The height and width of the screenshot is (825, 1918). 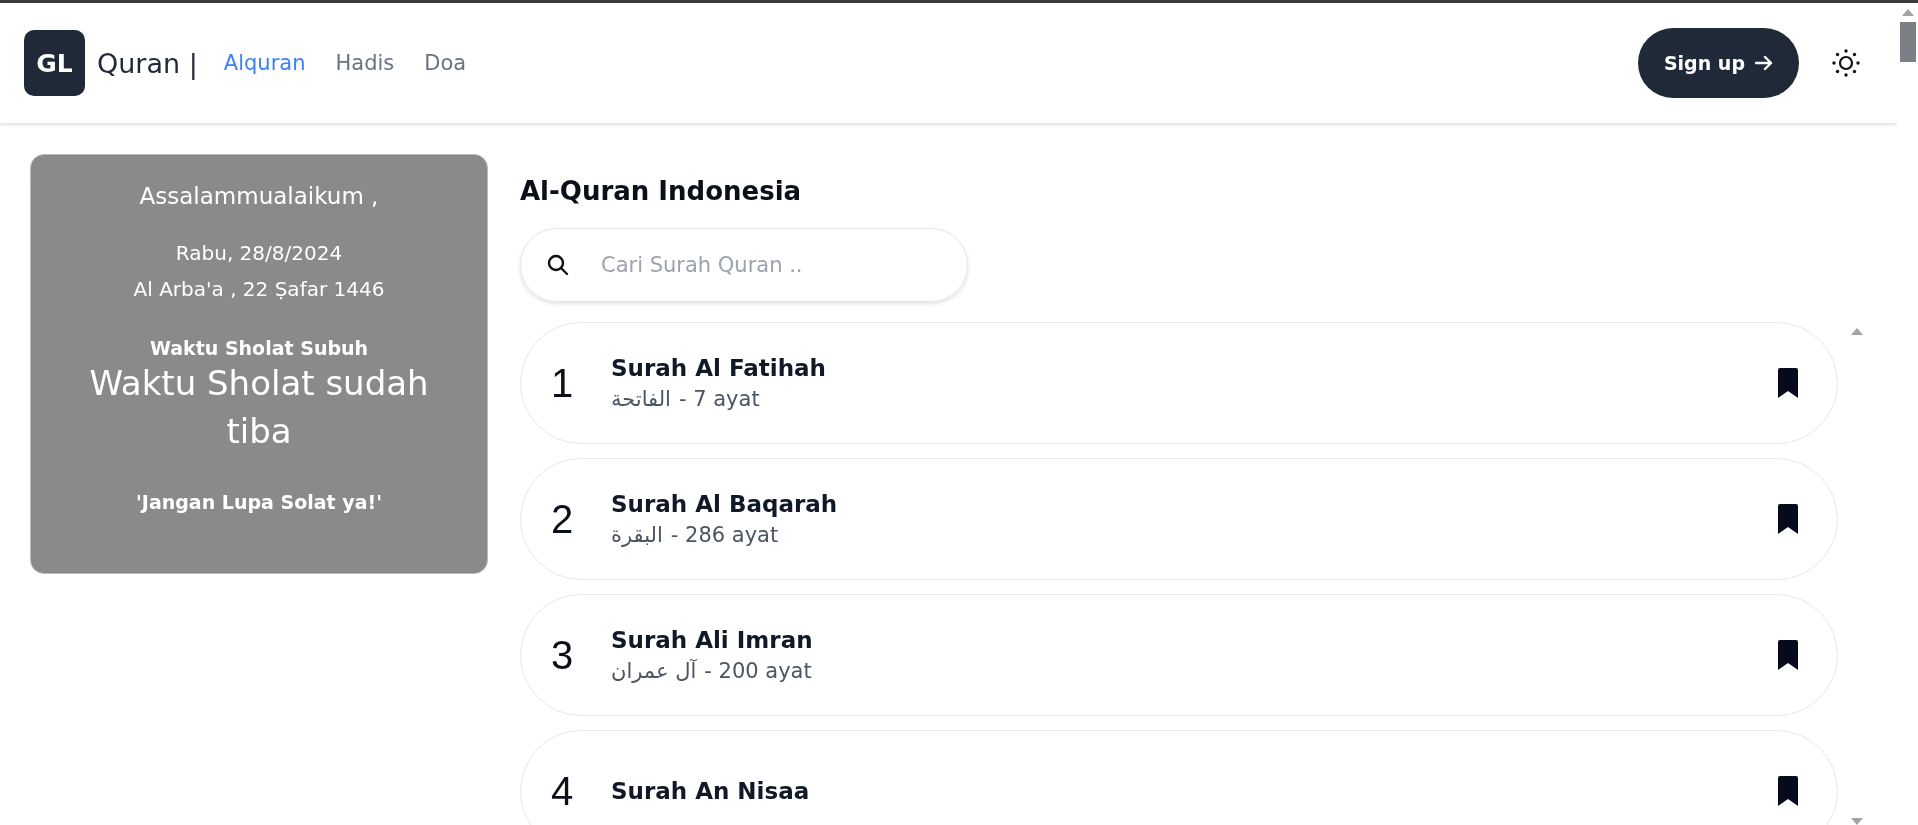 I want to click on reminder-text: 'Jangan Lupa Solat ya!', so click(x=259, y=502).